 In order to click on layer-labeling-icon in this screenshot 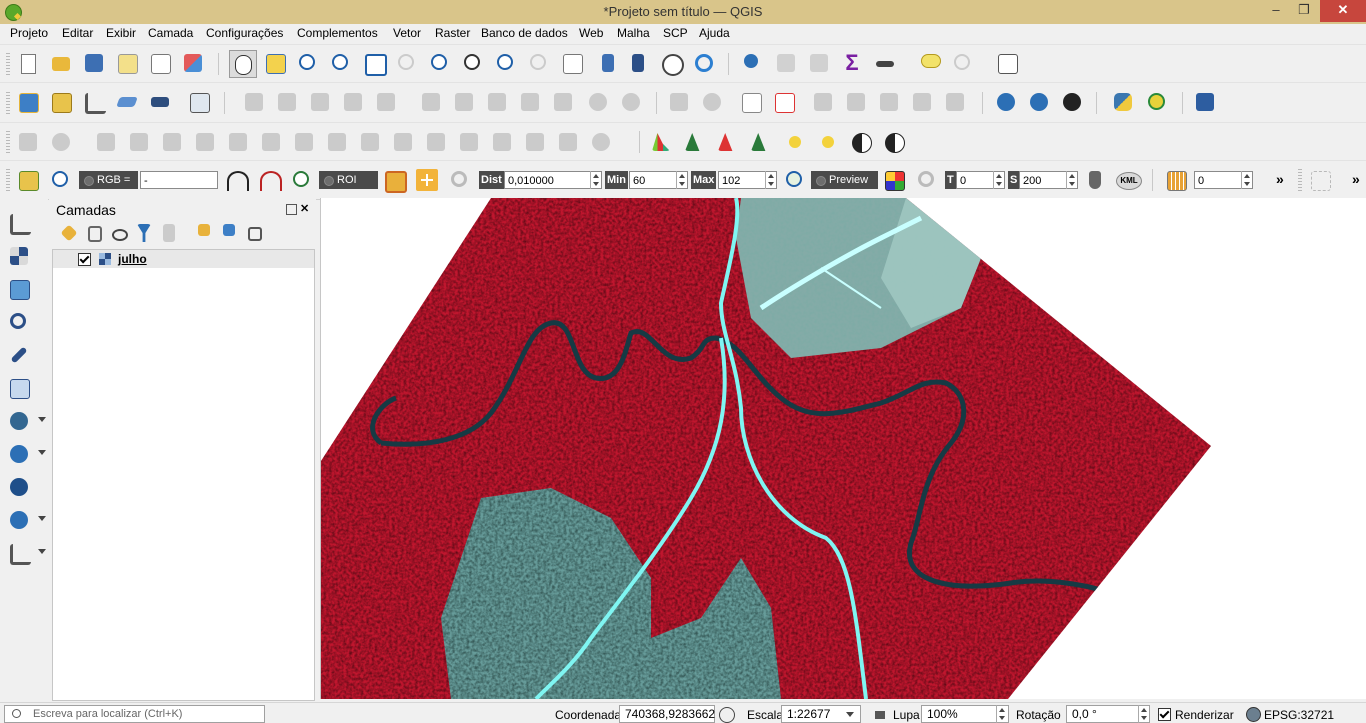, I will do `click(712, 102)`.